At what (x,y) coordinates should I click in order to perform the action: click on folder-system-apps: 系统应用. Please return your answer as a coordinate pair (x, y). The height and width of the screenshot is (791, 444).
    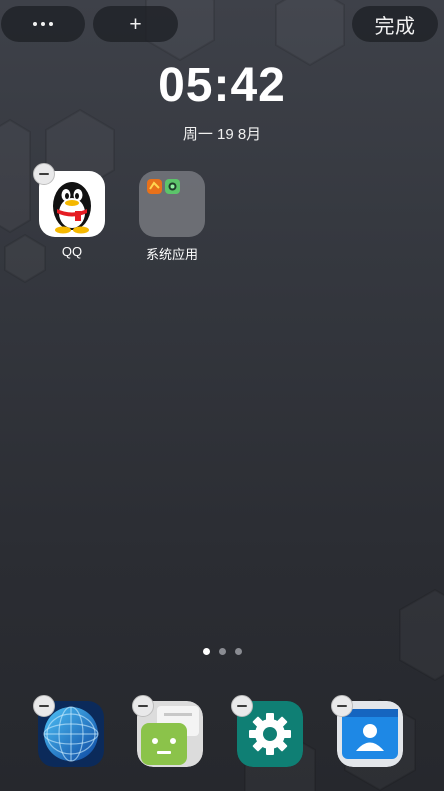
    Looking at the image, I should click on (172, 217).